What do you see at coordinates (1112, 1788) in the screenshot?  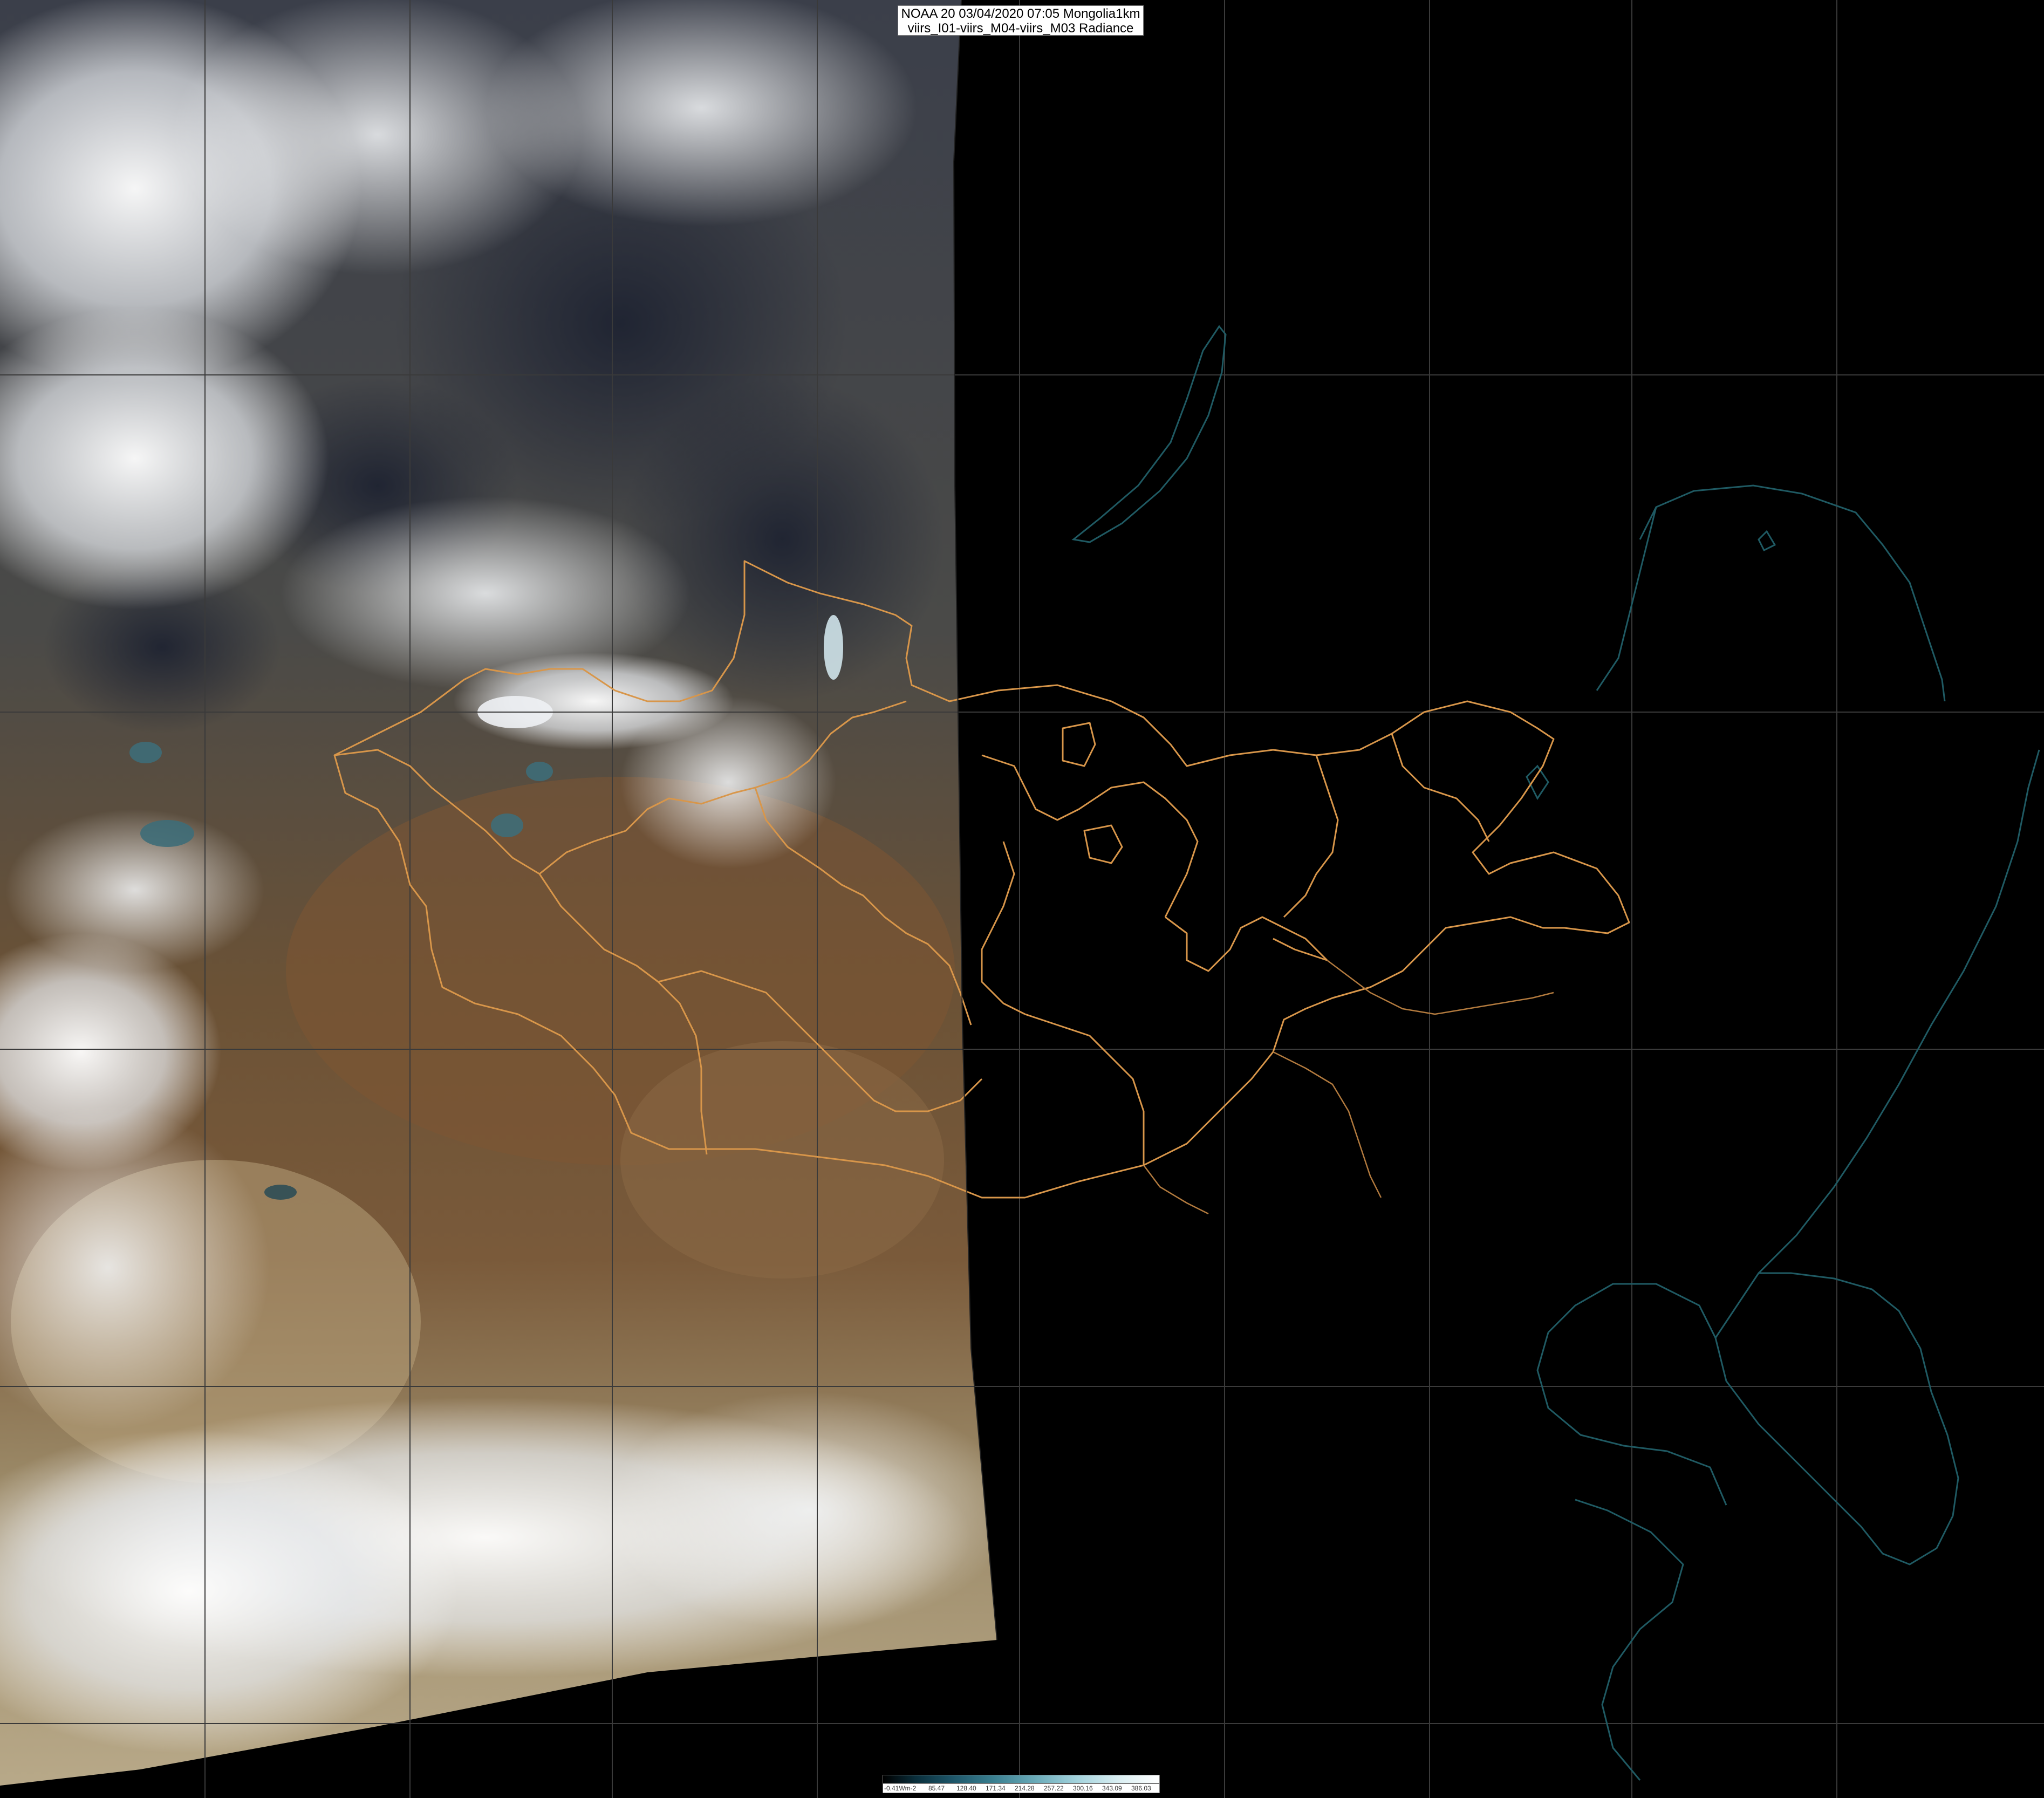 I see `colorbar-label: 343.09` at bounding box center [1112, 1788].